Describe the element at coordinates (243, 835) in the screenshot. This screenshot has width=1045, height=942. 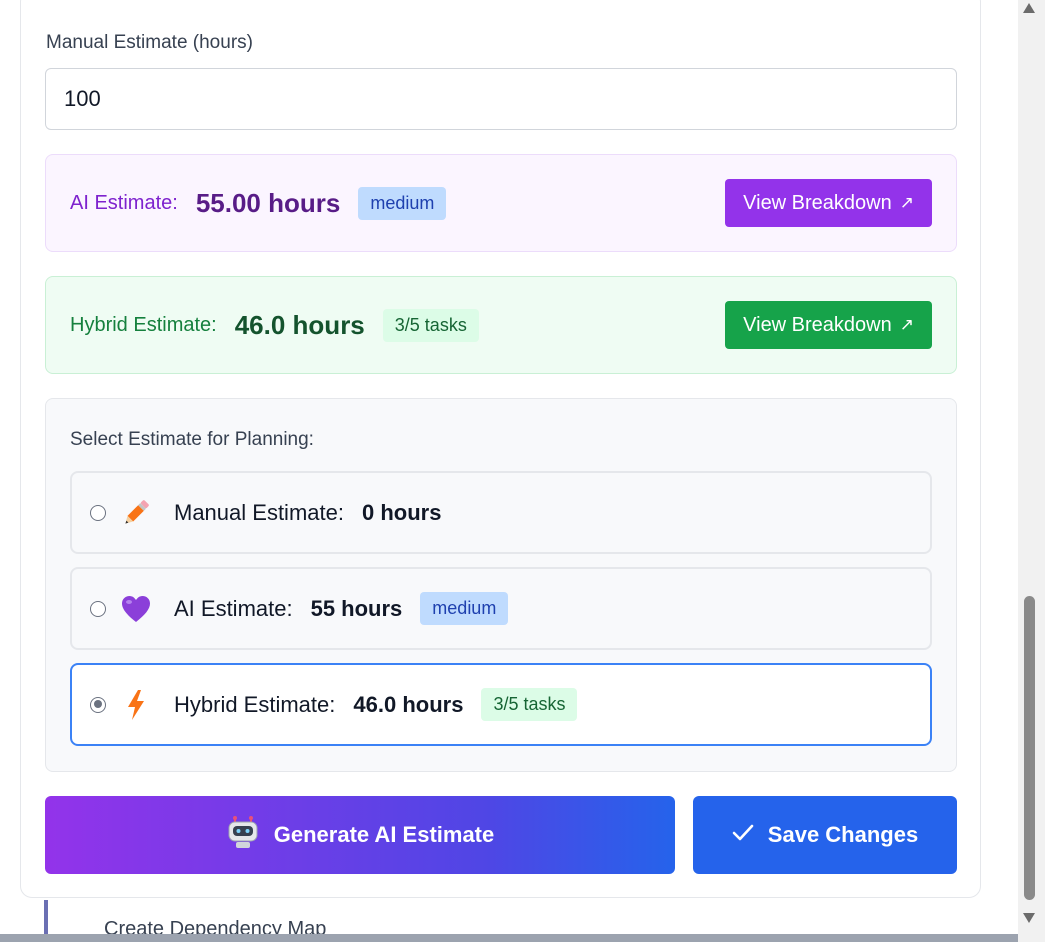
I see `robot-icon` at that location.